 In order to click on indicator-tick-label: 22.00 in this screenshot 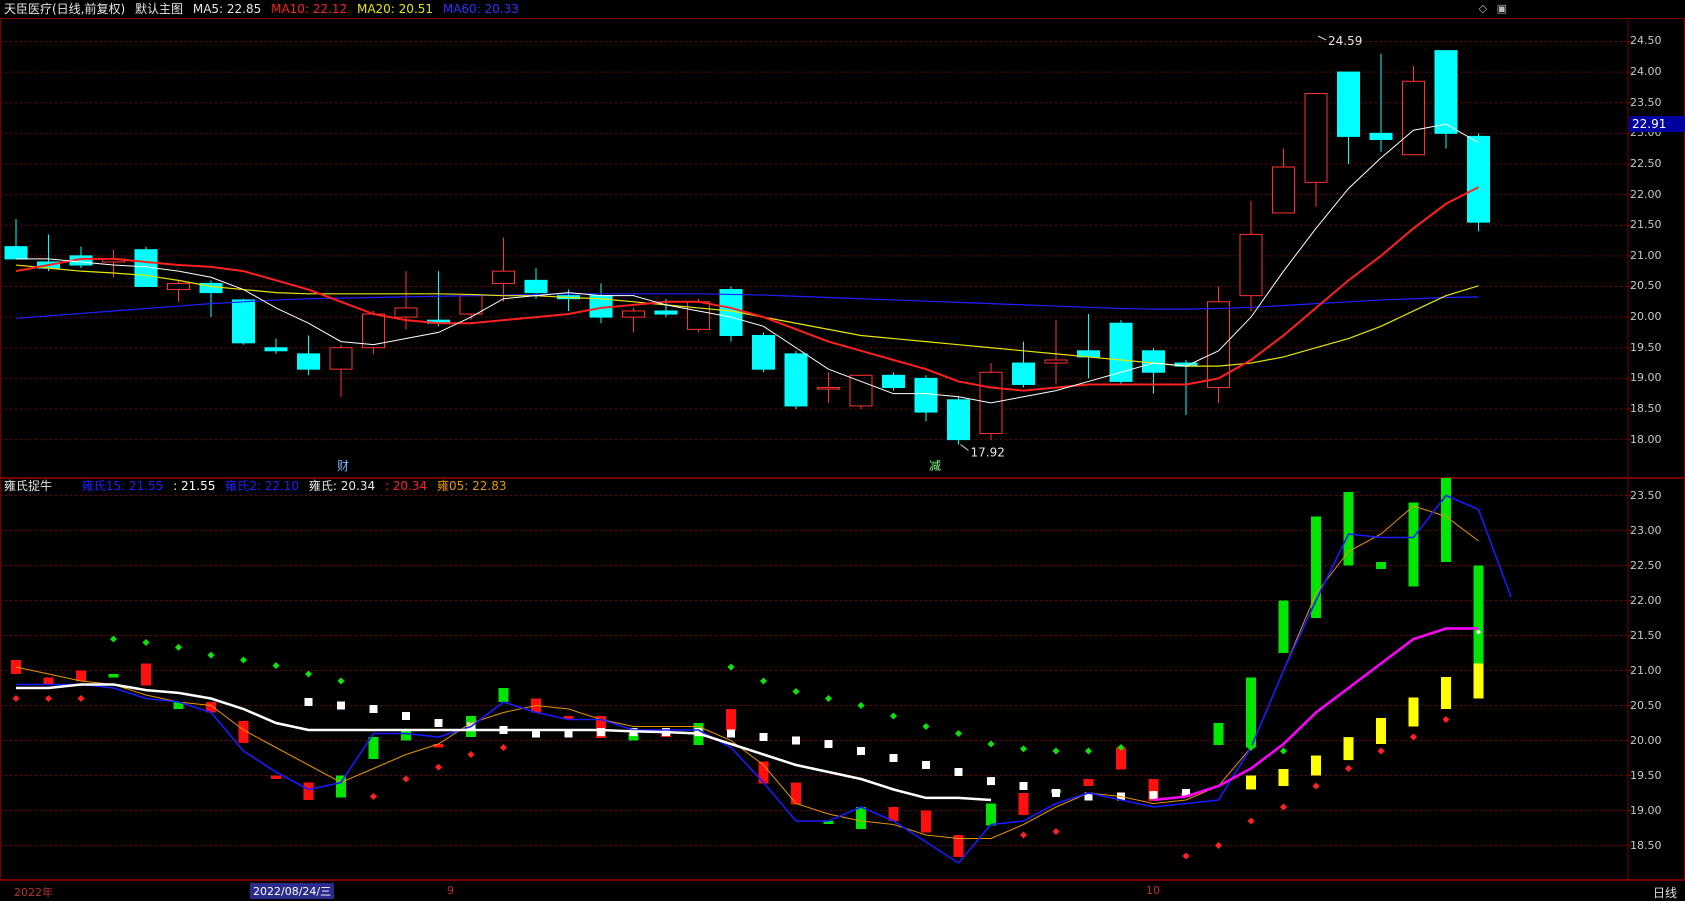, I will do `click(1646, 600)`.